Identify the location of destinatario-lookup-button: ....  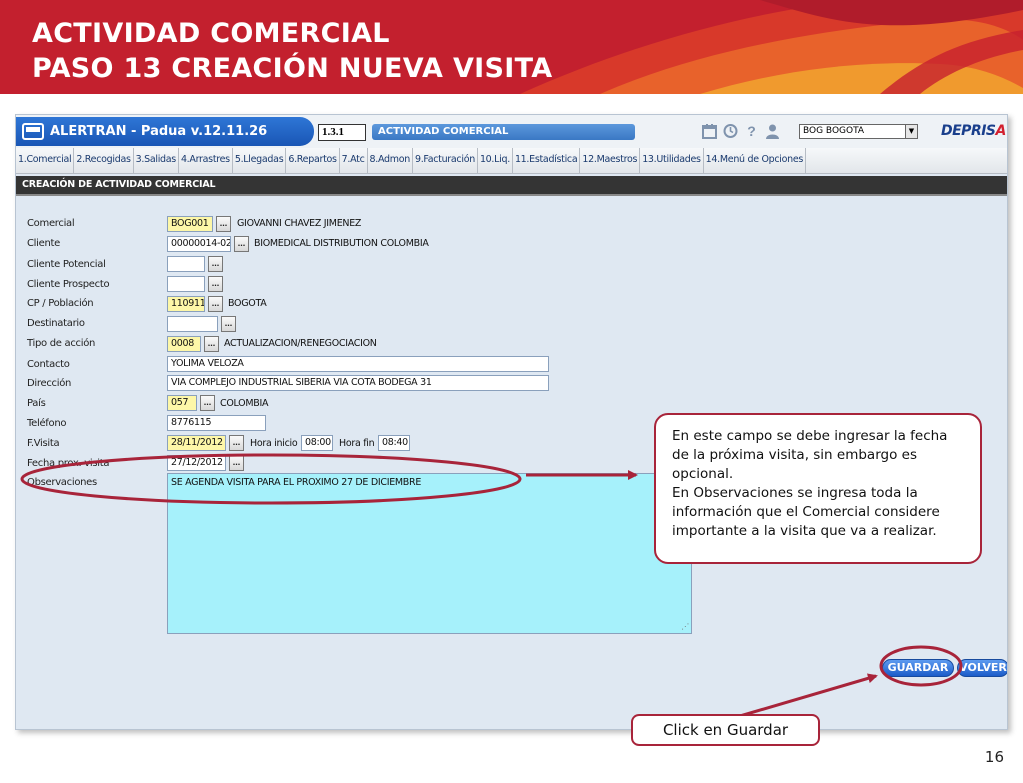
(228, 324).